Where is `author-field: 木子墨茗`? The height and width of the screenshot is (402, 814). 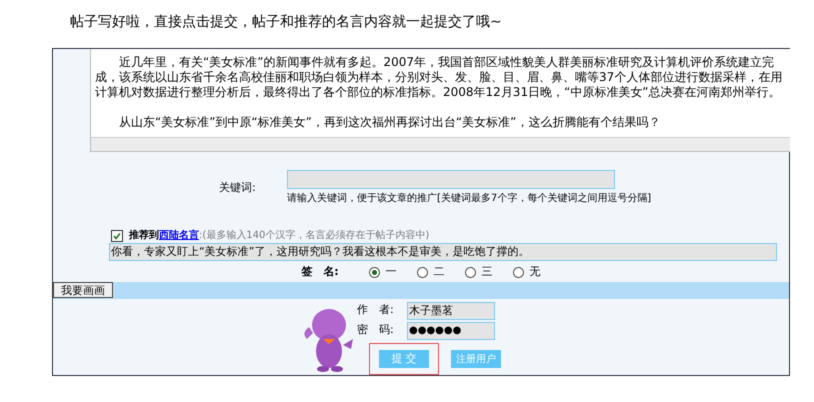 author-field: 木子墨茗 is located at coordinates (451, 311).